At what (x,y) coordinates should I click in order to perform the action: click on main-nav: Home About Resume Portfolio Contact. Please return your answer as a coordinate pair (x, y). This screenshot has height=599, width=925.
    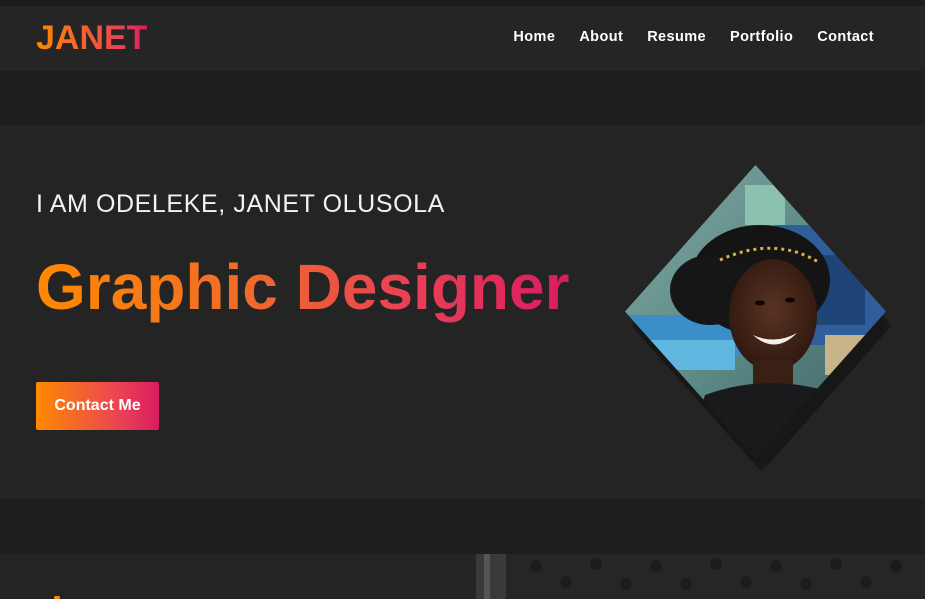
    Looking at the image, I should click on (693, 37).